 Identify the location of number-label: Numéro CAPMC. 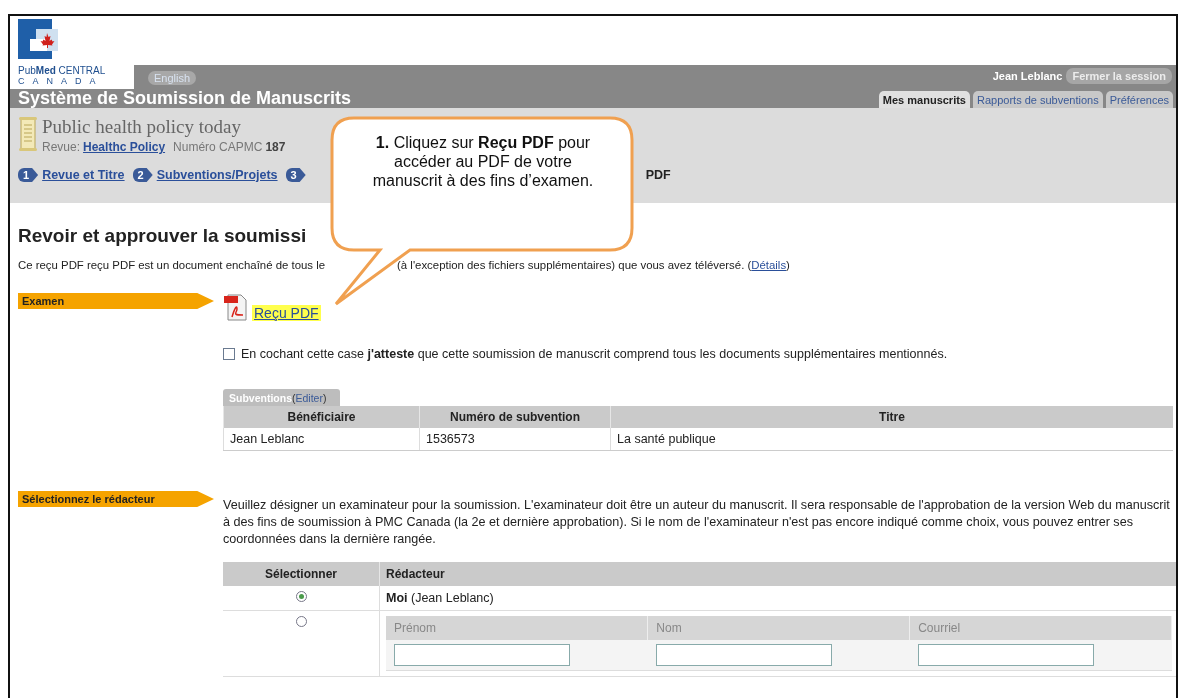
(218, 147).